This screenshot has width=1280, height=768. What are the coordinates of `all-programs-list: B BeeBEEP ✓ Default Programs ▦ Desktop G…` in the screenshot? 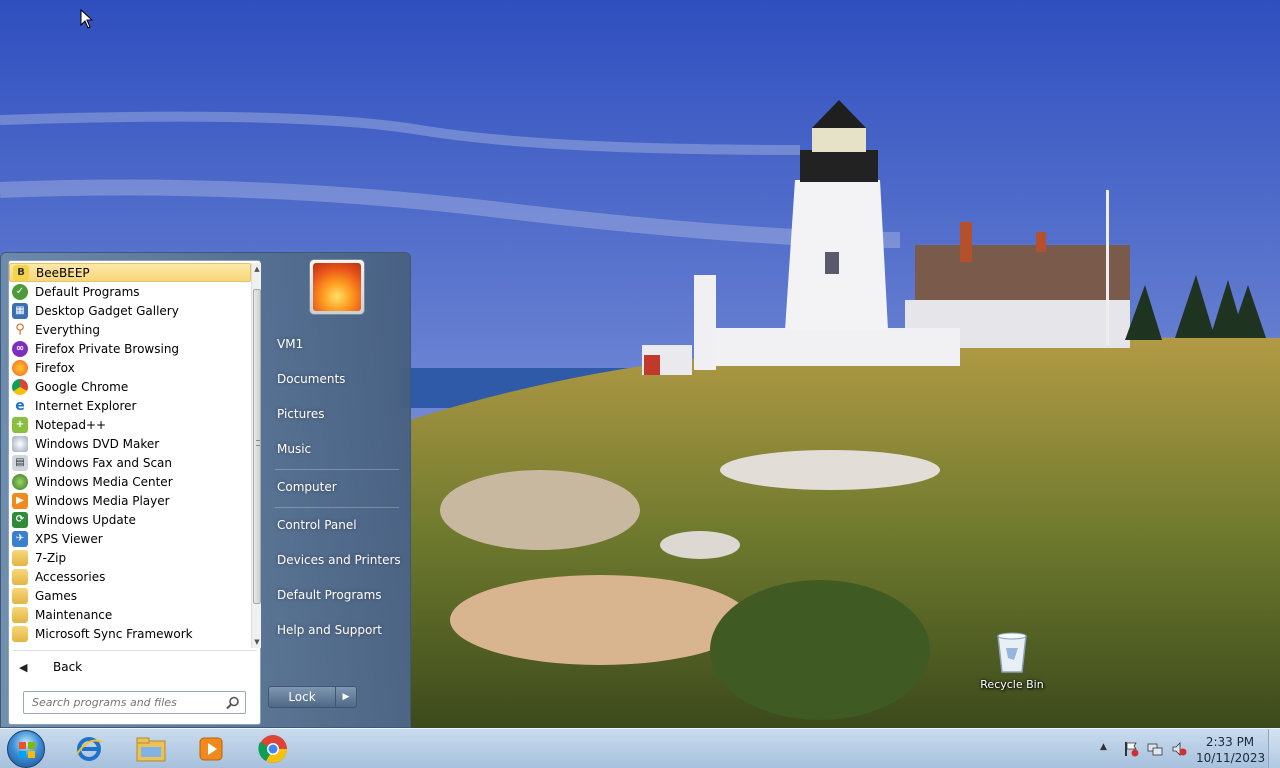 It's located at (130, 454).